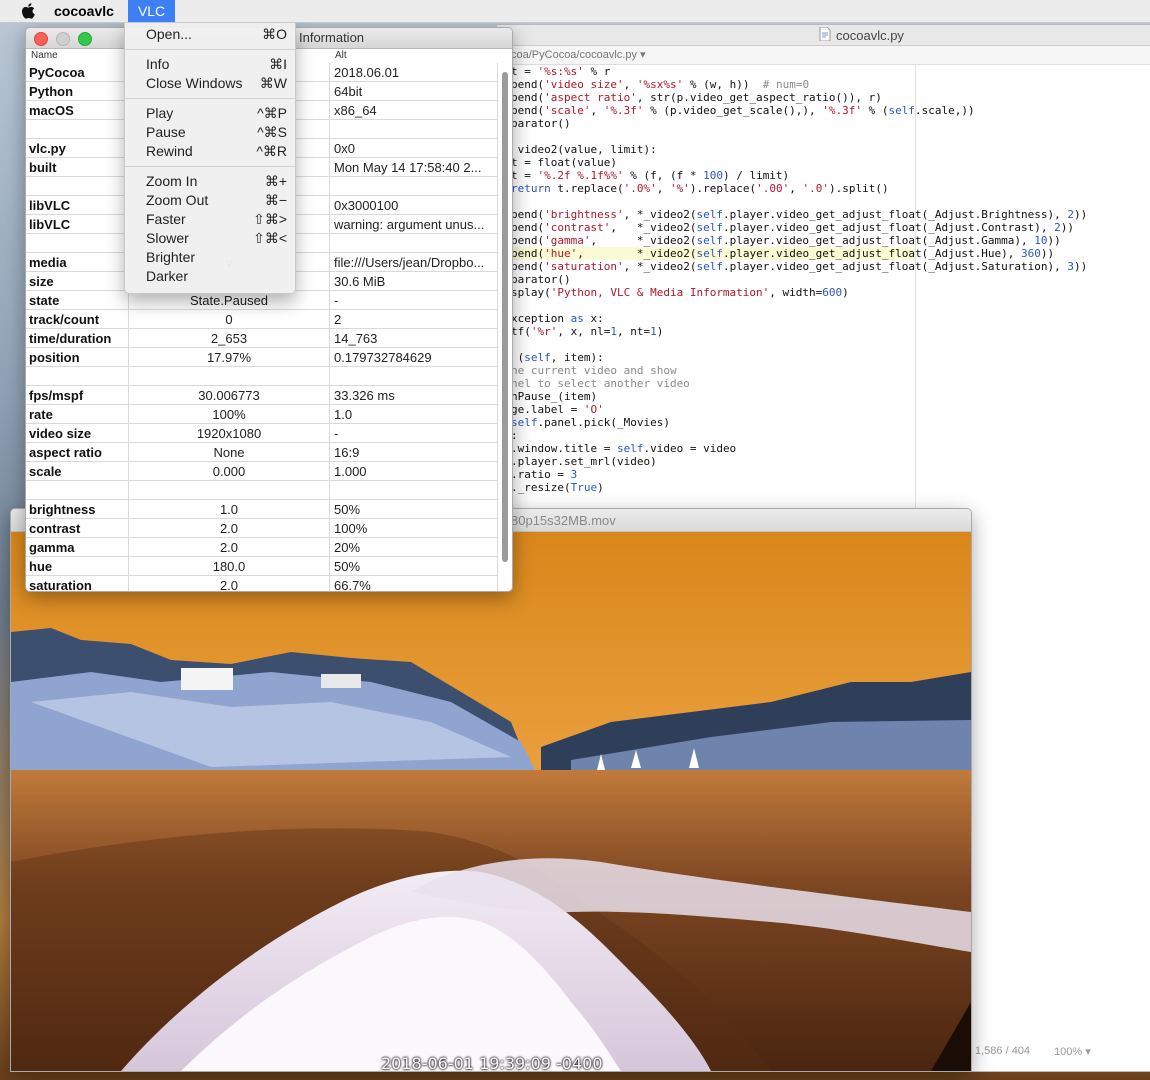 The image size is (1150, 1080). Describe the element at coordinates (413, 205) in the screenshot. I see `cell-alt: 0x3000100` at that location.